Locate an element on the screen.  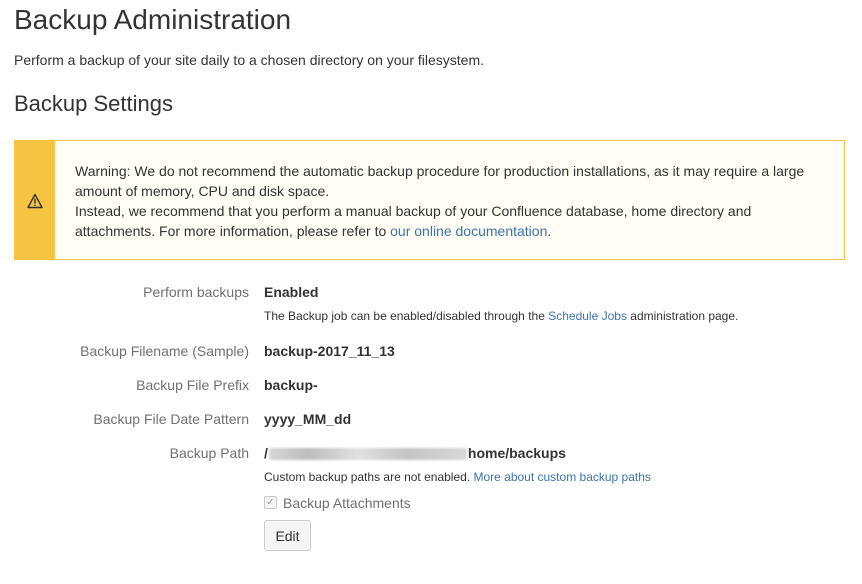
backup-attachments-option: ✓ Backup Attachments is located at coordinates (337, 503).